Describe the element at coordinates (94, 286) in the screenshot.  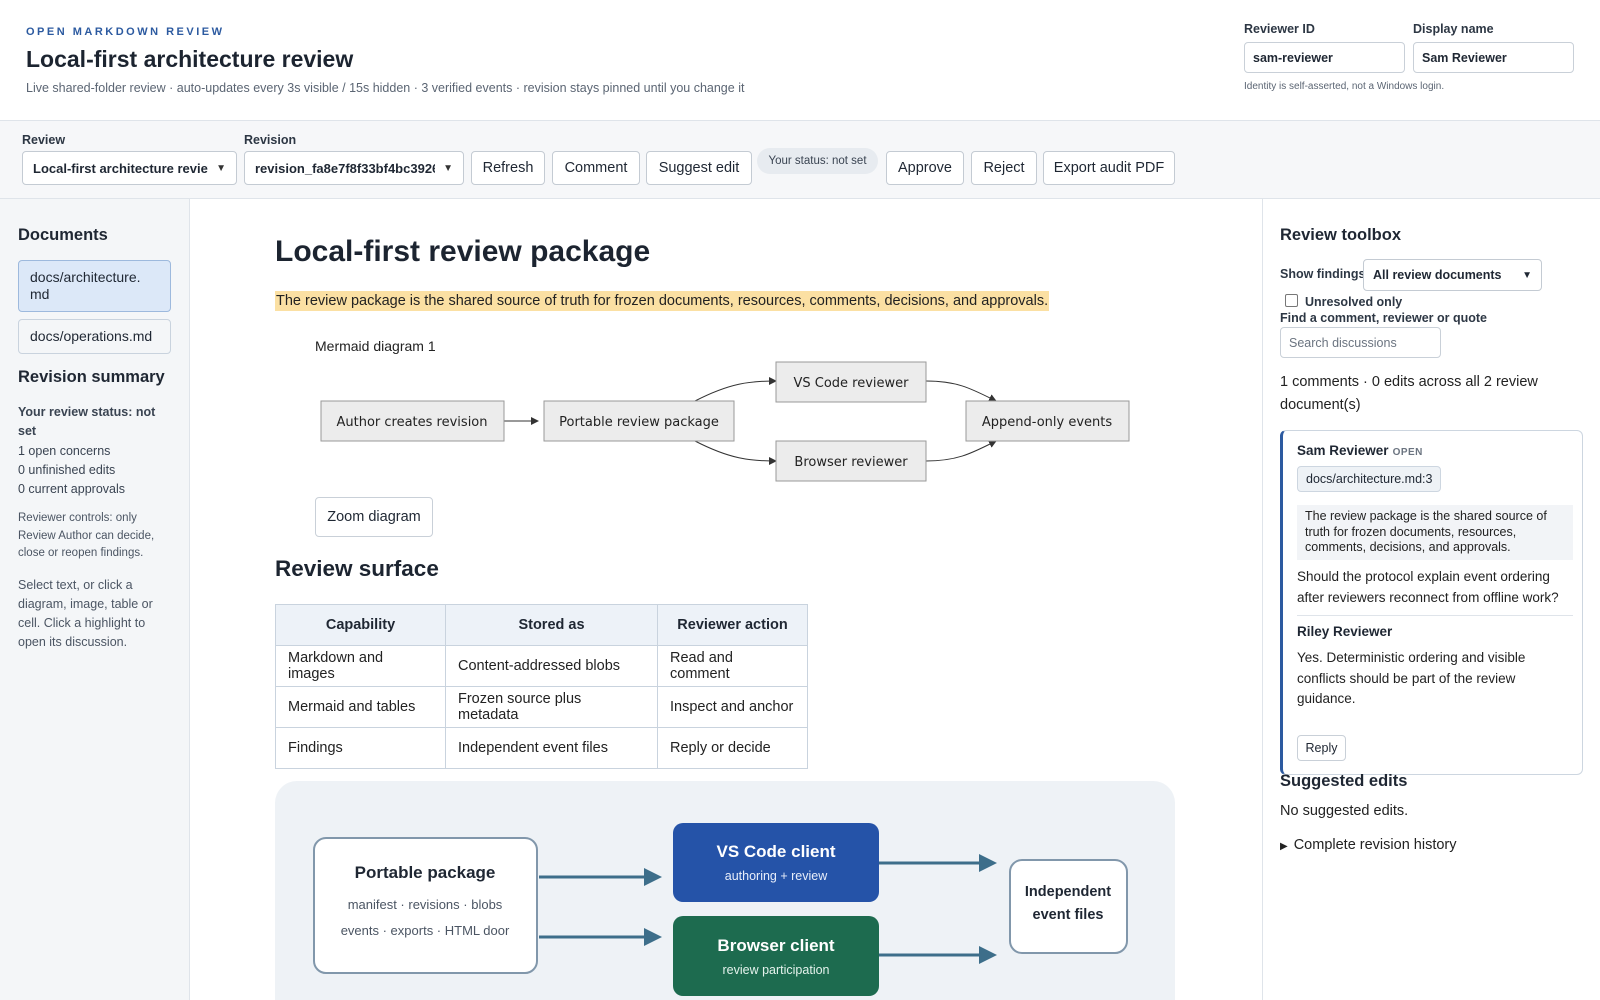
I see `document-item-architecture: docs/architecture. md` at that location.